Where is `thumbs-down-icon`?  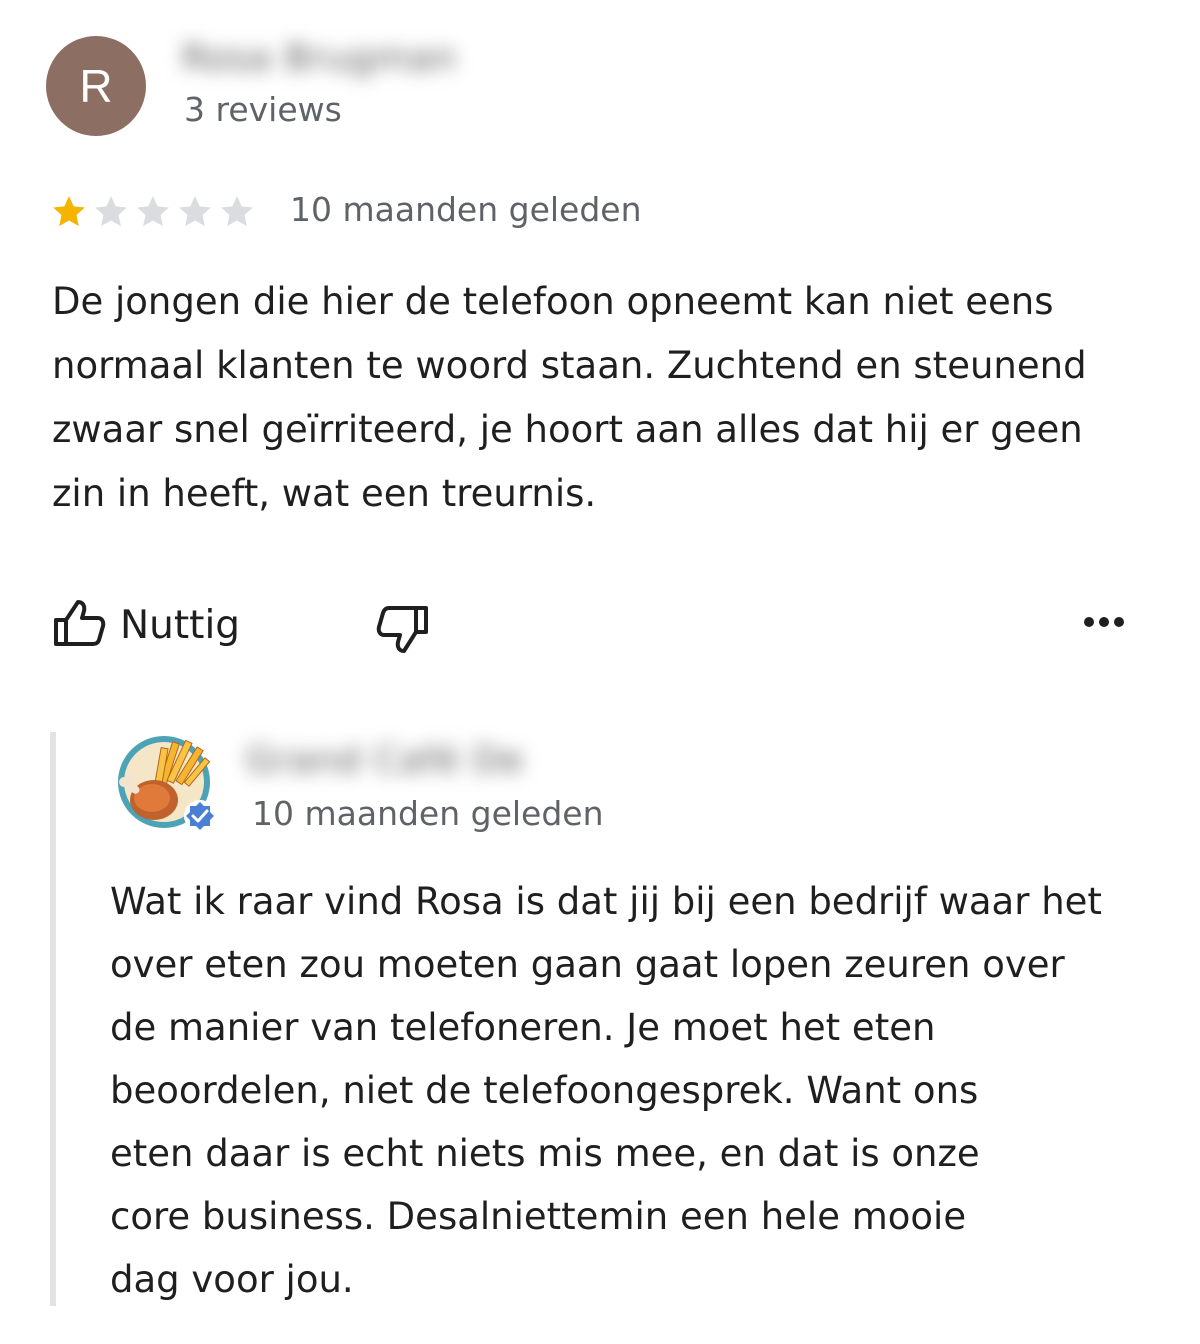
thumbs-down-icon is located at coordinates (402, 633).